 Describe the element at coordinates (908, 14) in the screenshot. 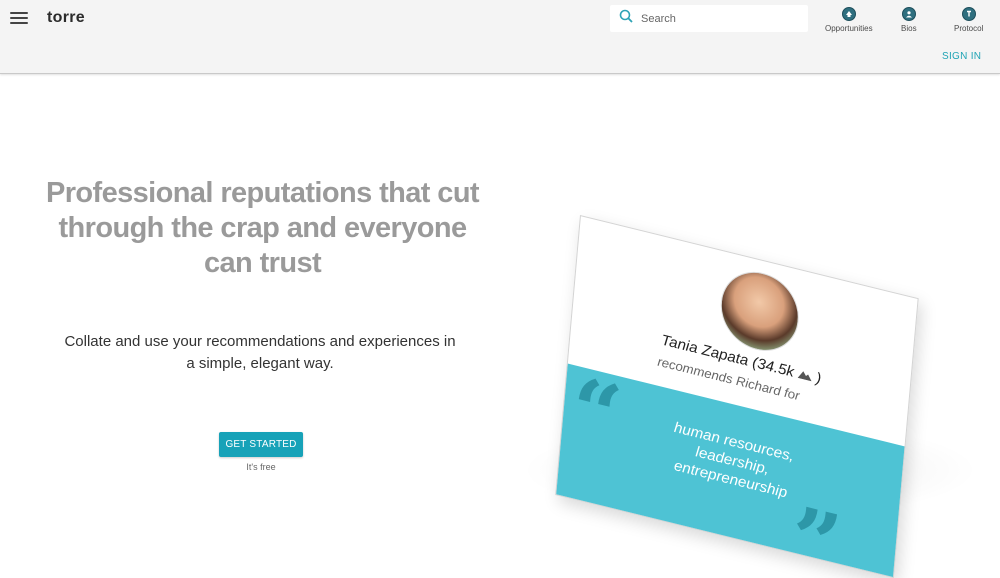

I see `bios-icon` at that location.